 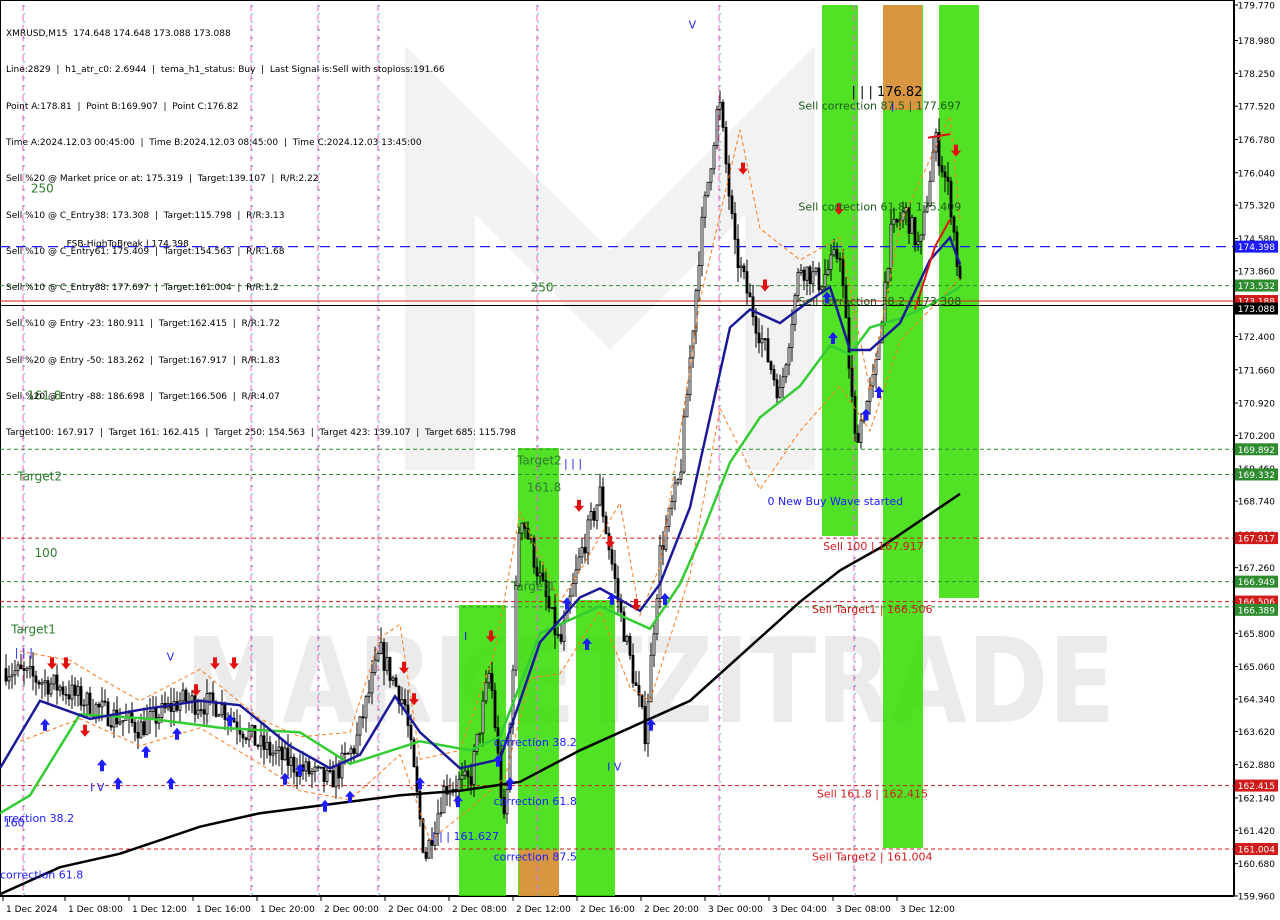 I want to click on price-tag-label: 161.004, so click(x=1256, y=851).